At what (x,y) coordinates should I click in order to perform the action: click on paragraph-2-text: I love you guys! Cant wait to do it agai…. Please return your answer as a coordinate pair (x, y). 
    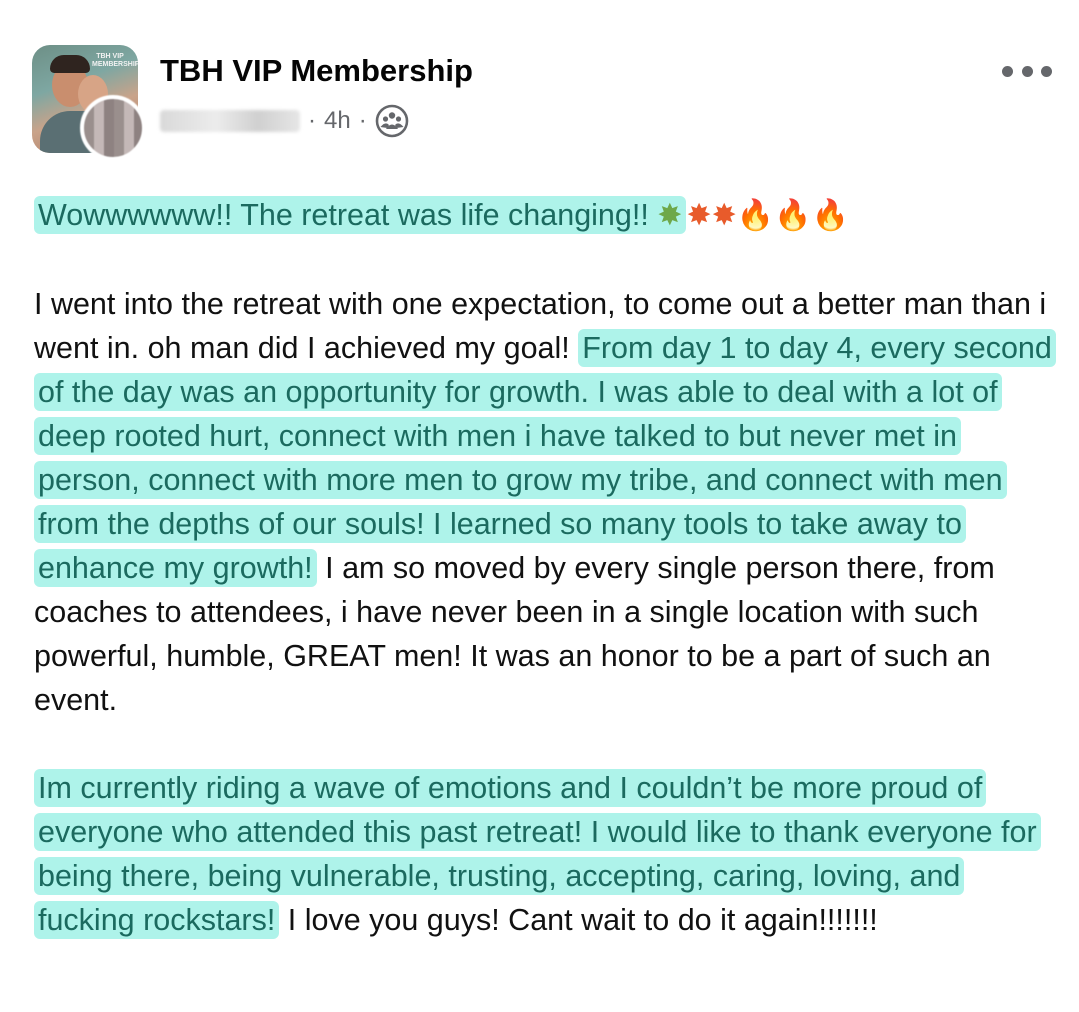
    Looking at the image, I should click on (578, 920).